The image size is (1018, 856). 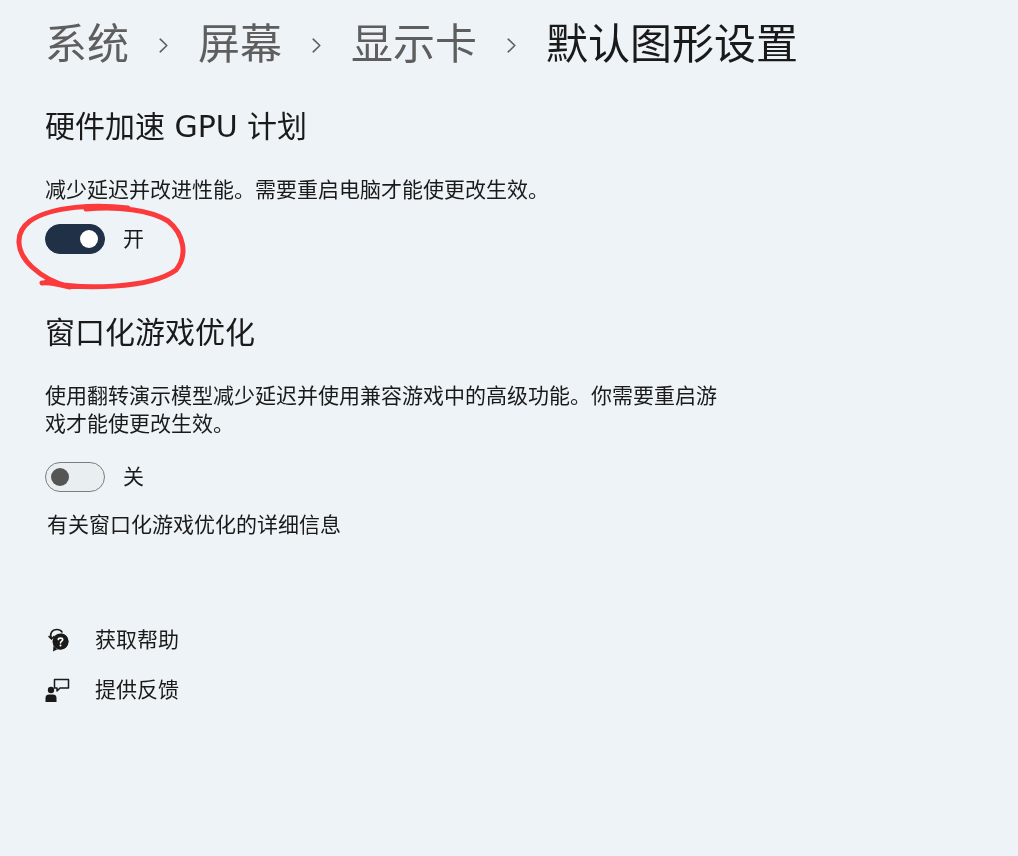 I want to click on feedback-link: 提供反馈, so click(x=112, y=690).